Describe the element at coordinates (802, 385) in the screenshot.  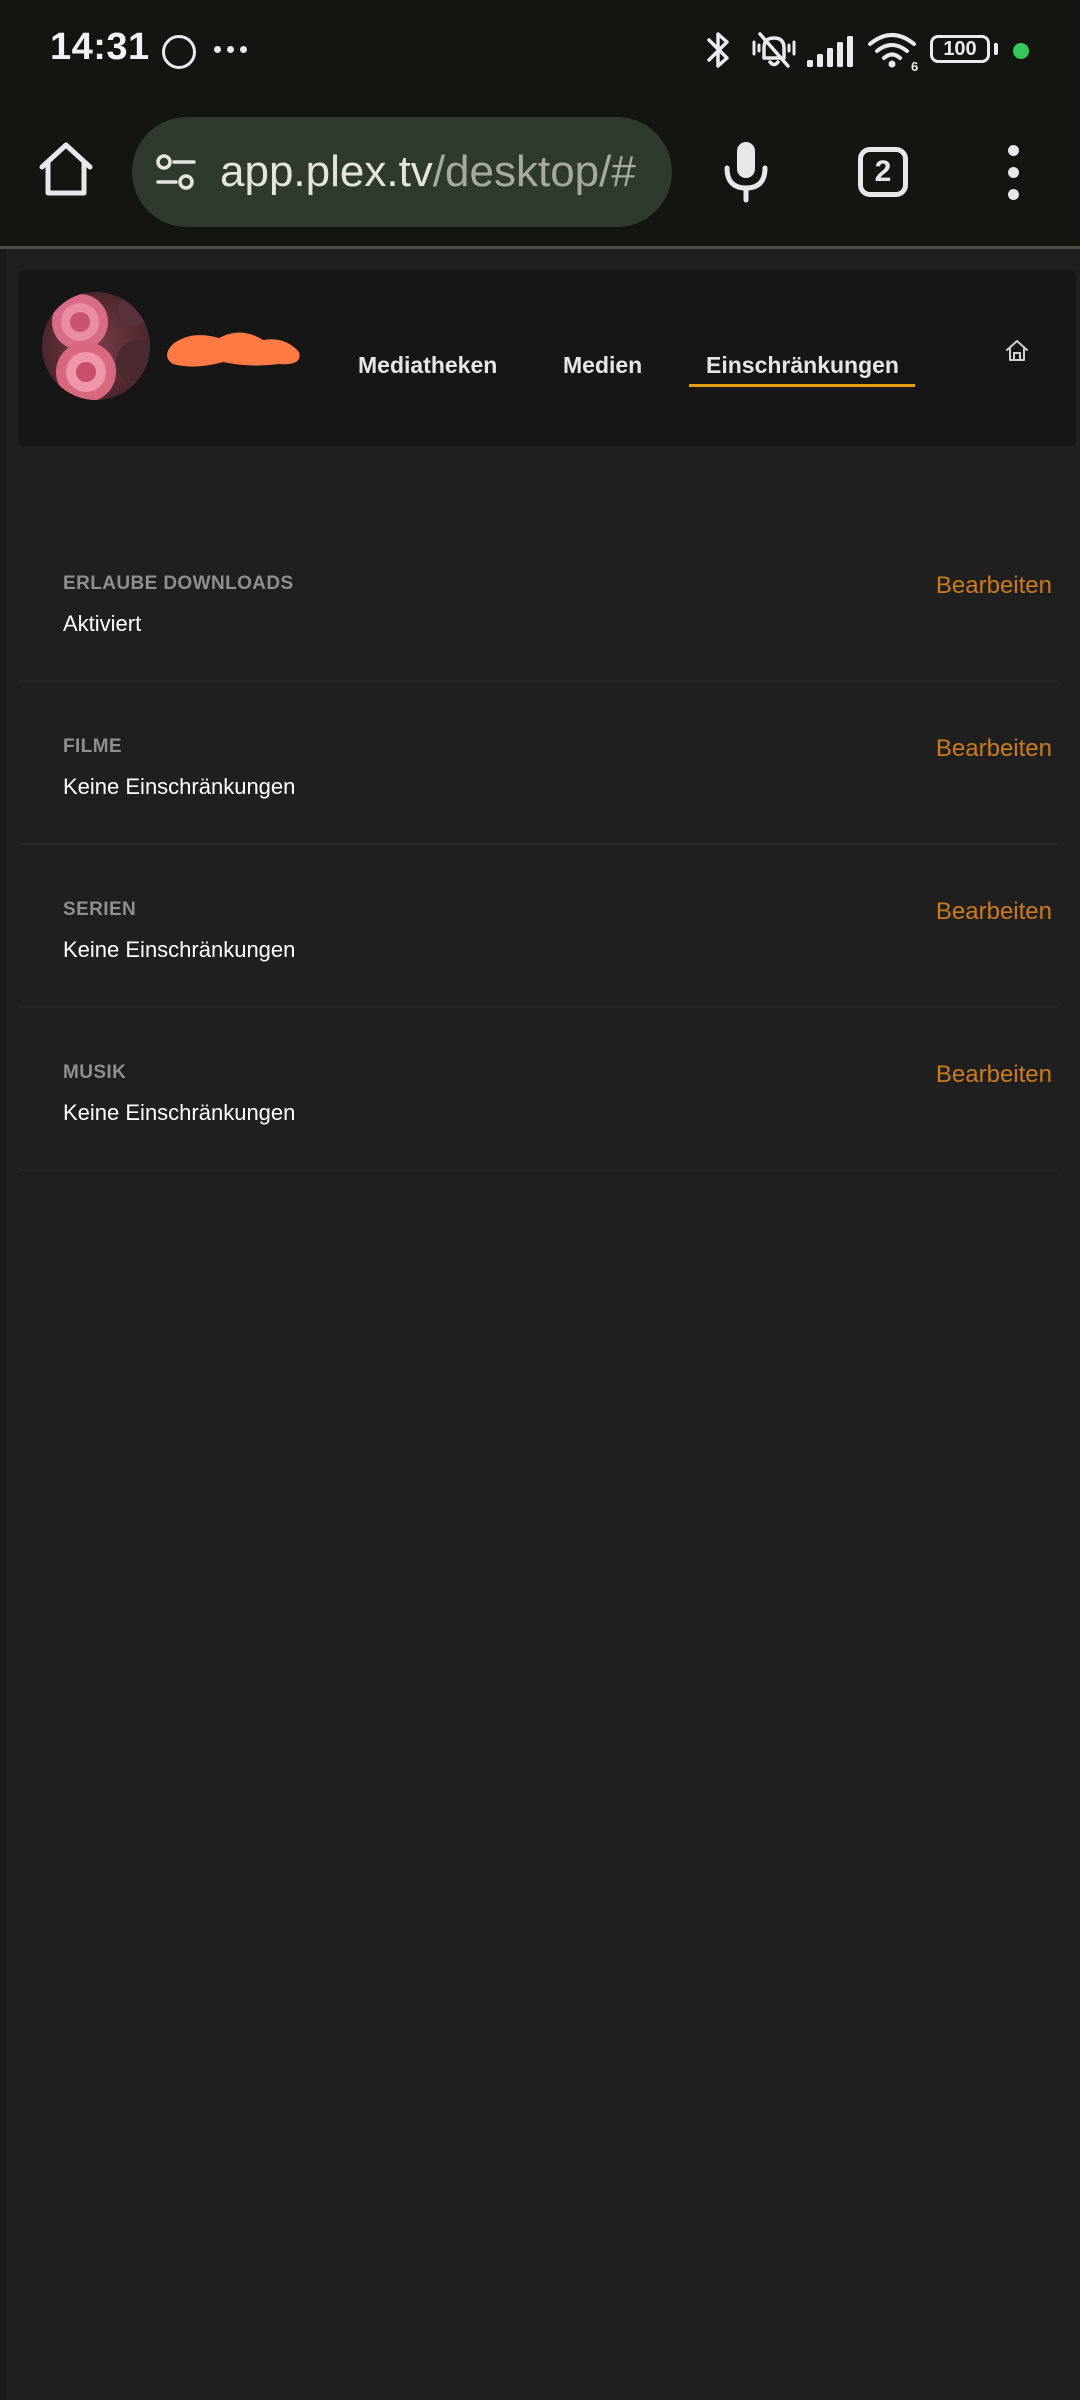
I see `active-tab-indicator` at that location.